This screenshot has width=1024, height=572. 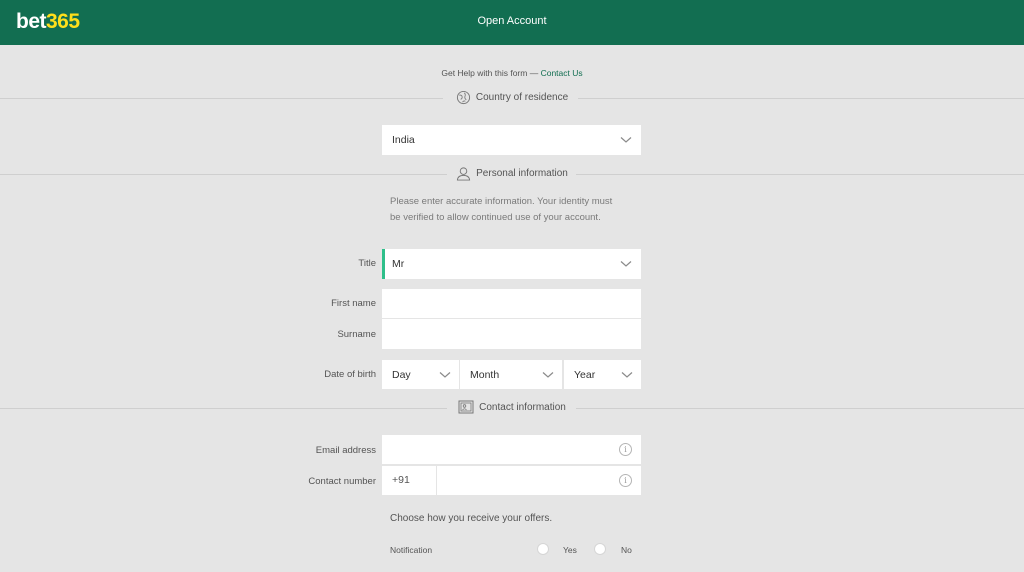 What do you see at coordinates (511, 334) in the screenshot?
I see `surname-input` at bounding box center [511, 334].